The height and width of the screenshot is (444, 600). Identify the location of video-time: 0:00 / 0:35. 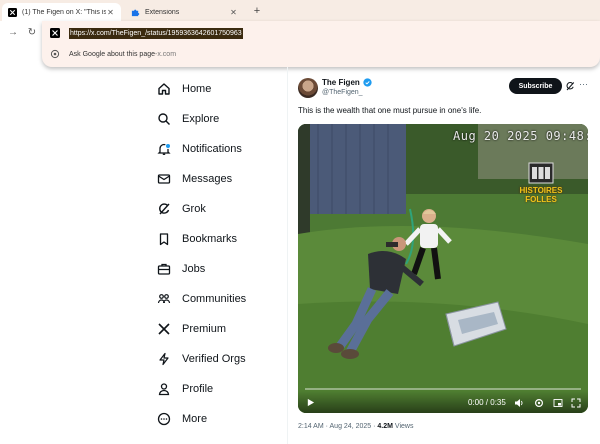
(487, 402).